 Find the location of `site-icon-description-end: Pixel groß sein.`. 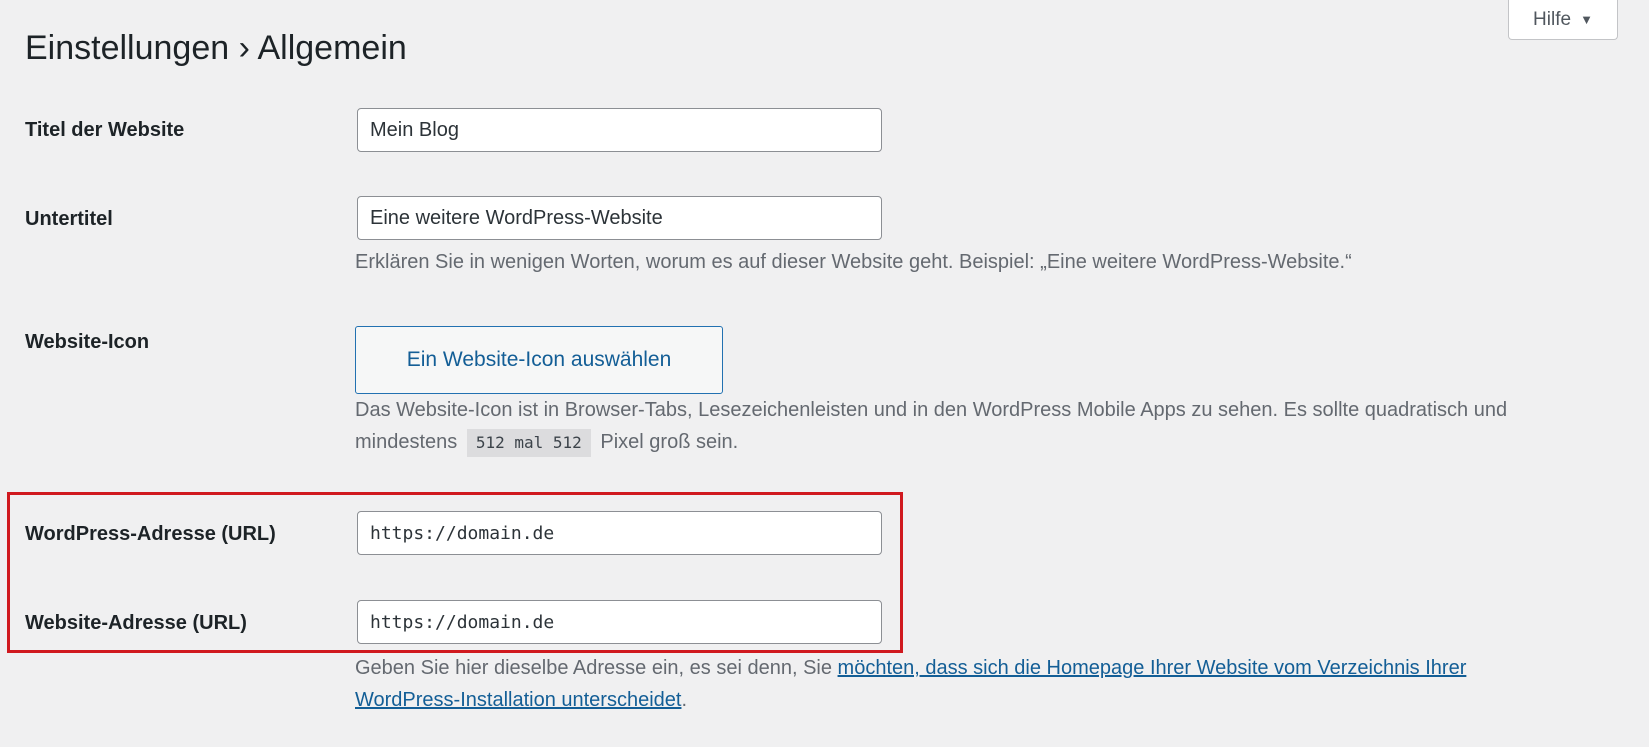

site-icon-description-end: Pixel groß sein. is located at coordinates (669, 442).